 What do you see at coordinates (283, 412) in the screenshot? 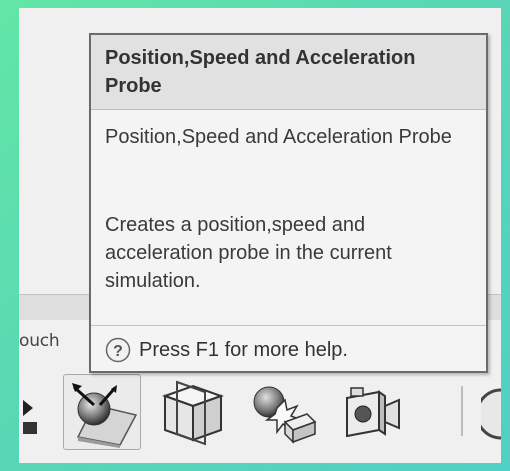
I see `collision-icon` at bounding box center [283, 412].